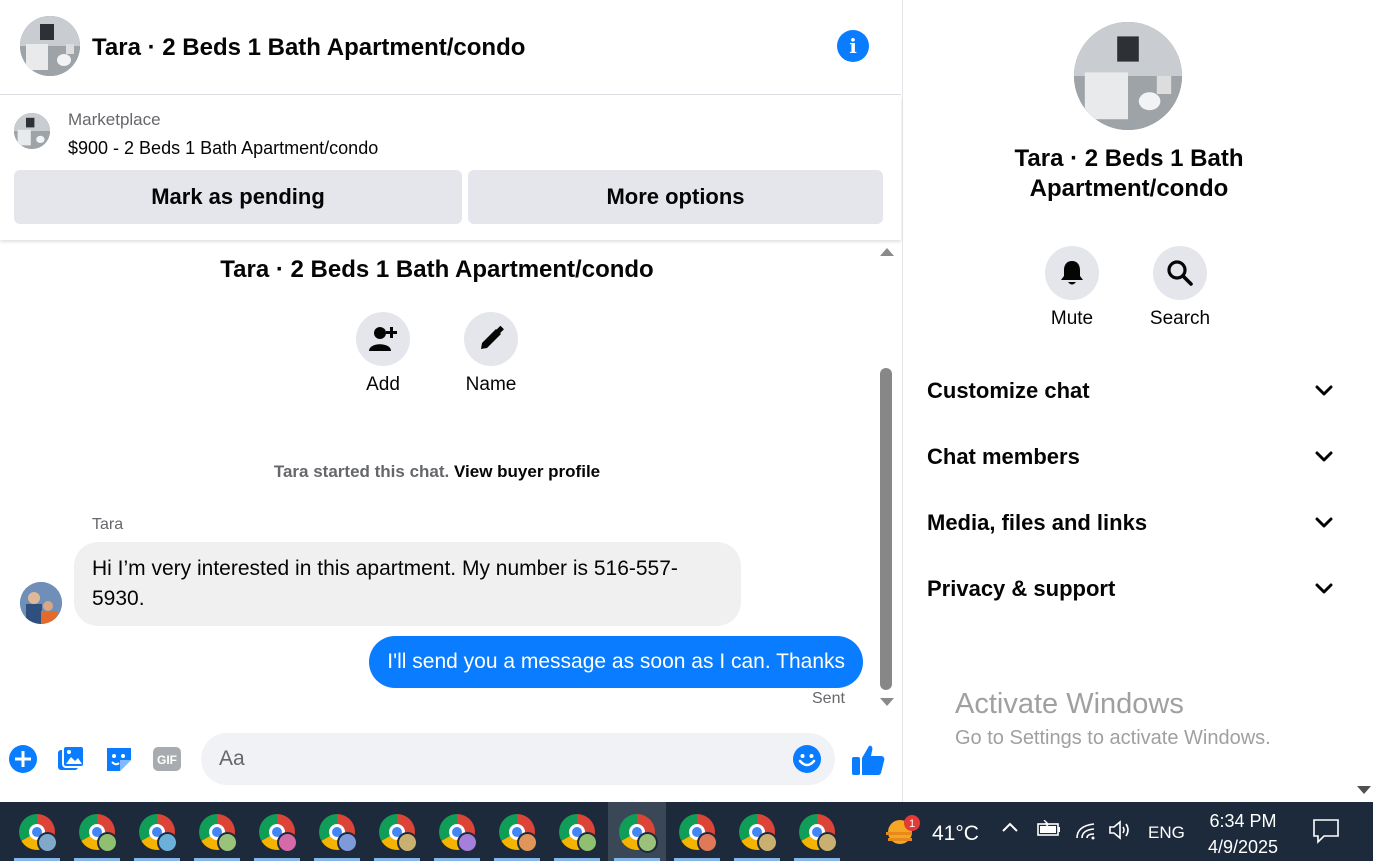  Describe the element at coordinates (1129, 173) in the screenshot. I see `details-title: Tara · 2 Beds 1 Bath Apartment/condo` at that location.